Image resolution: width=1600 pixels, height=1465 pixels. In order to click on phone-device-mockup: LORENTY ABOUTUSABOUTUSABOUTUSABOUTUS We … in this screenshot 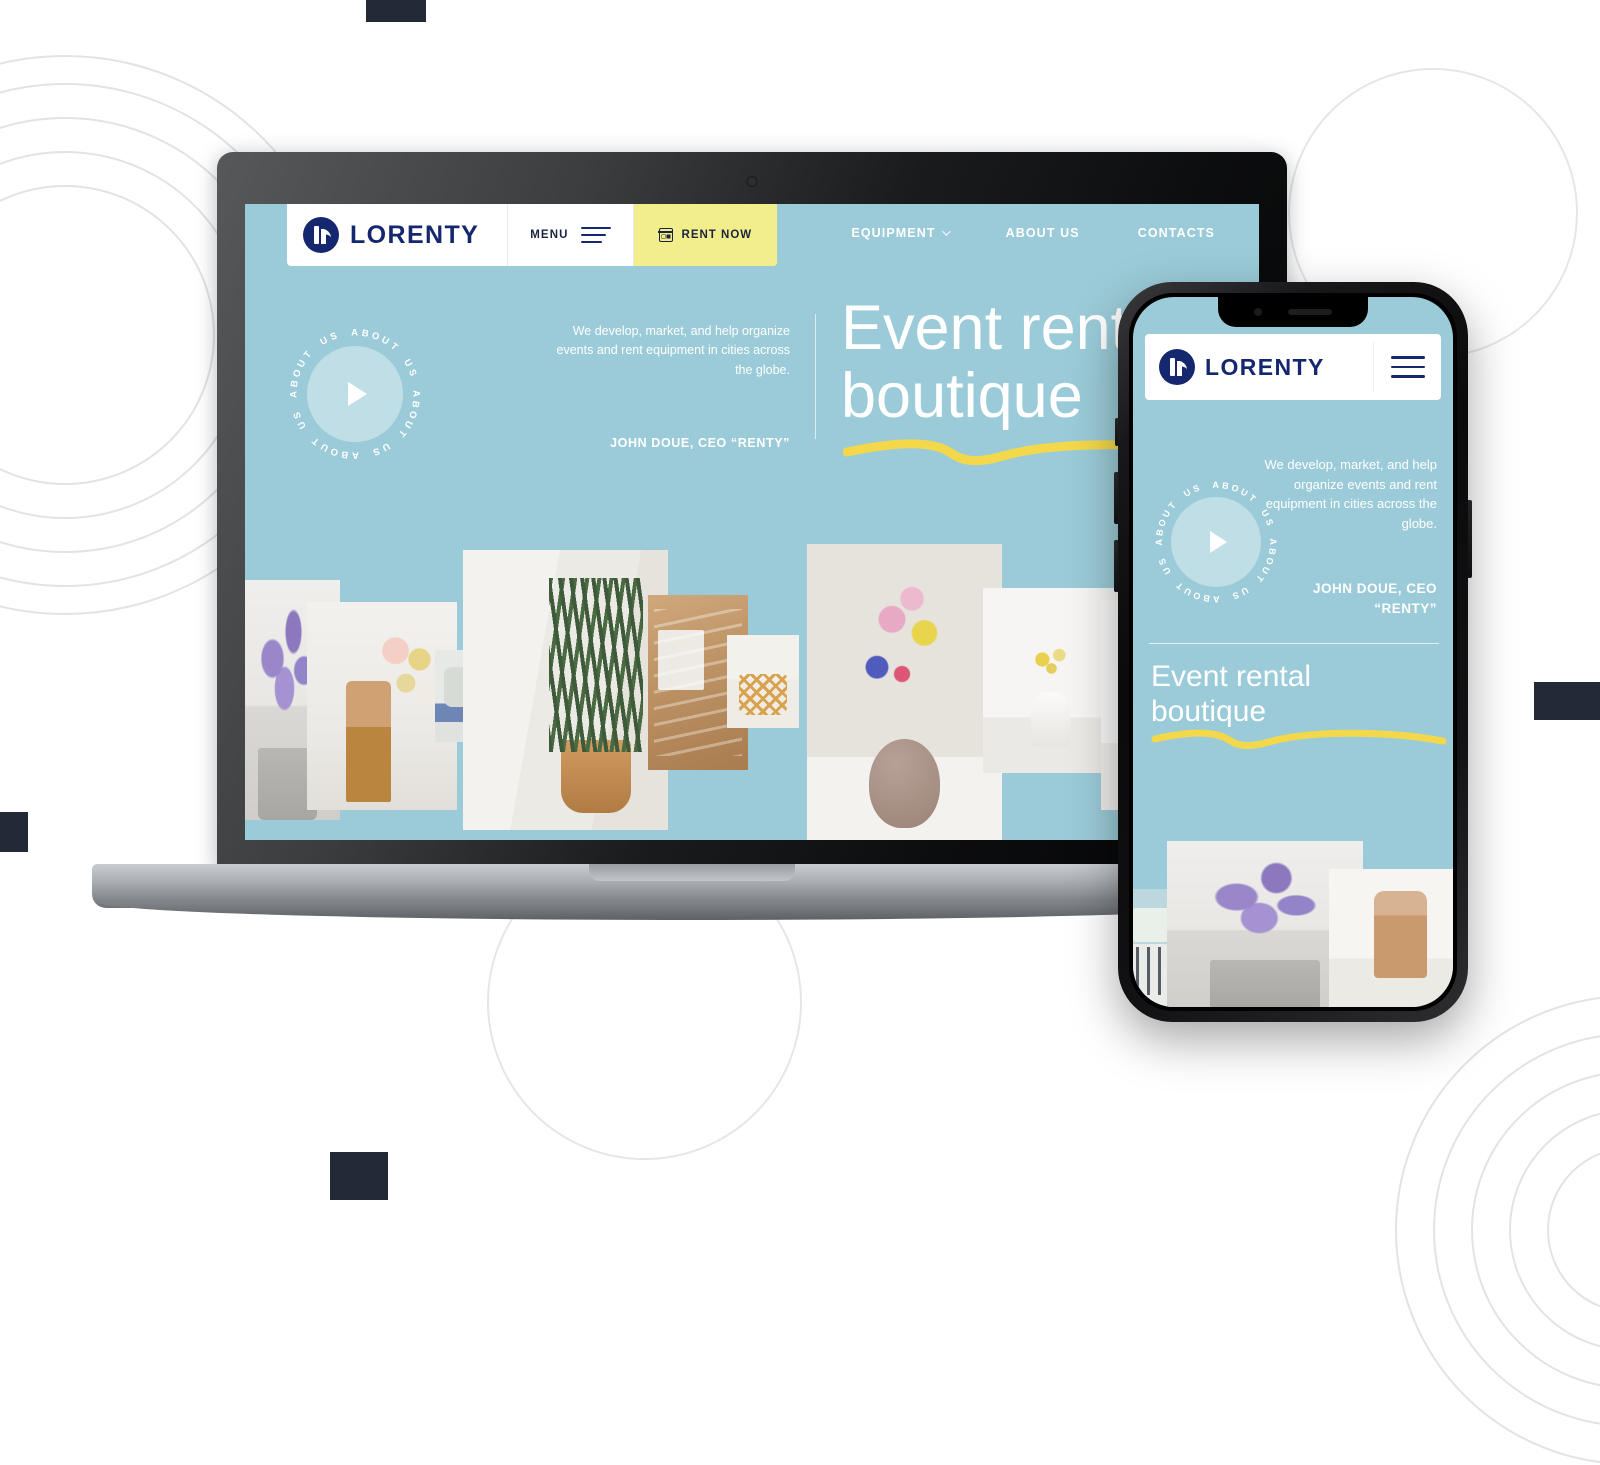, I will do `click(1293, 652)`.